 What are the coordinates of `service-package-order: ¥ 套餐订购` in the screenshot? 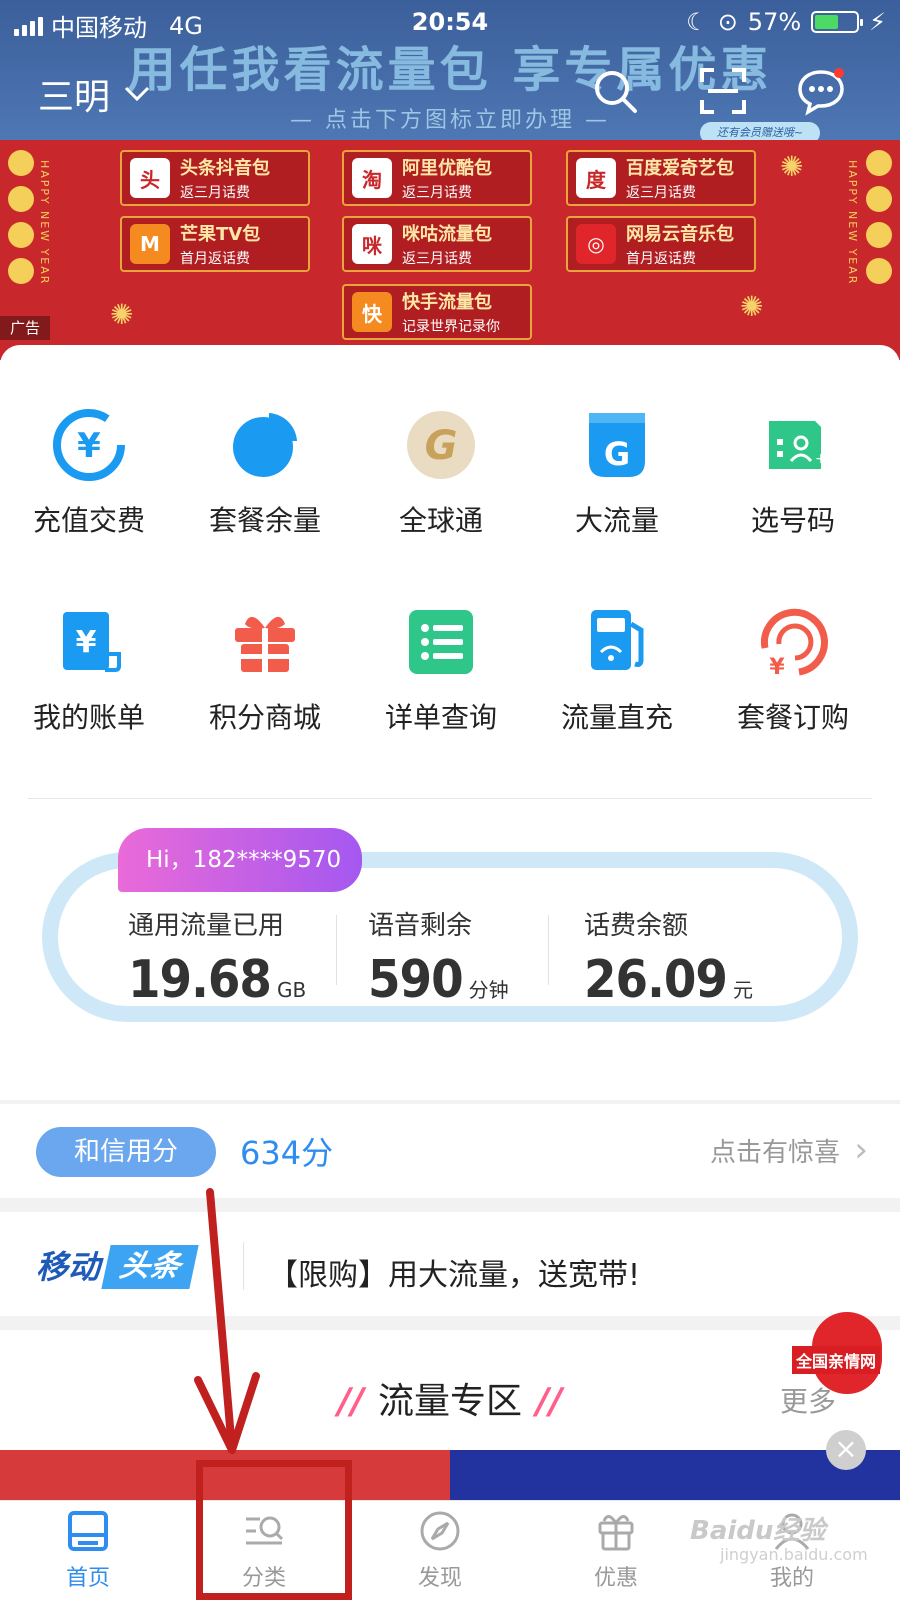 It's located at (793, 669).